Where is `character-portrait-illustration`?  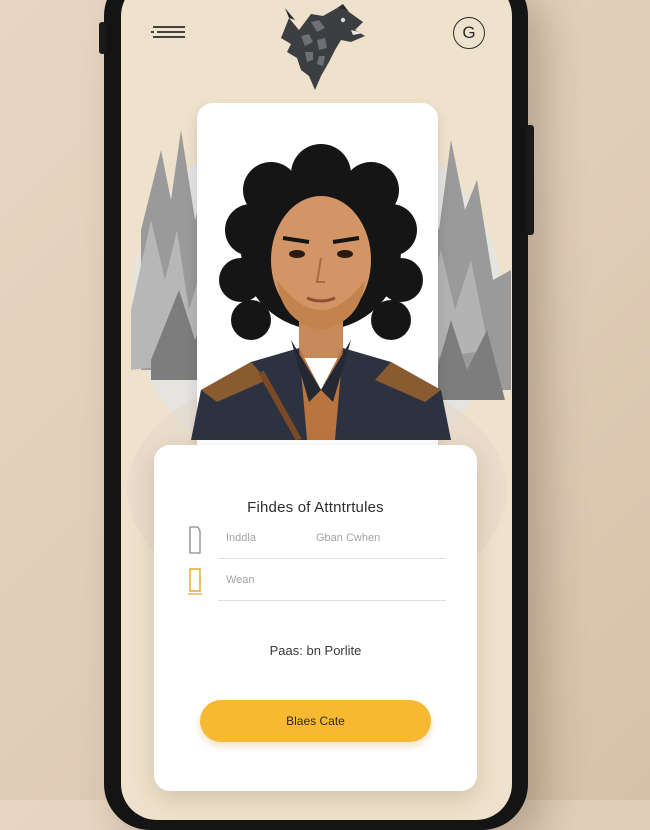 character-portrait-illustration is located at coordinates (321, 292).